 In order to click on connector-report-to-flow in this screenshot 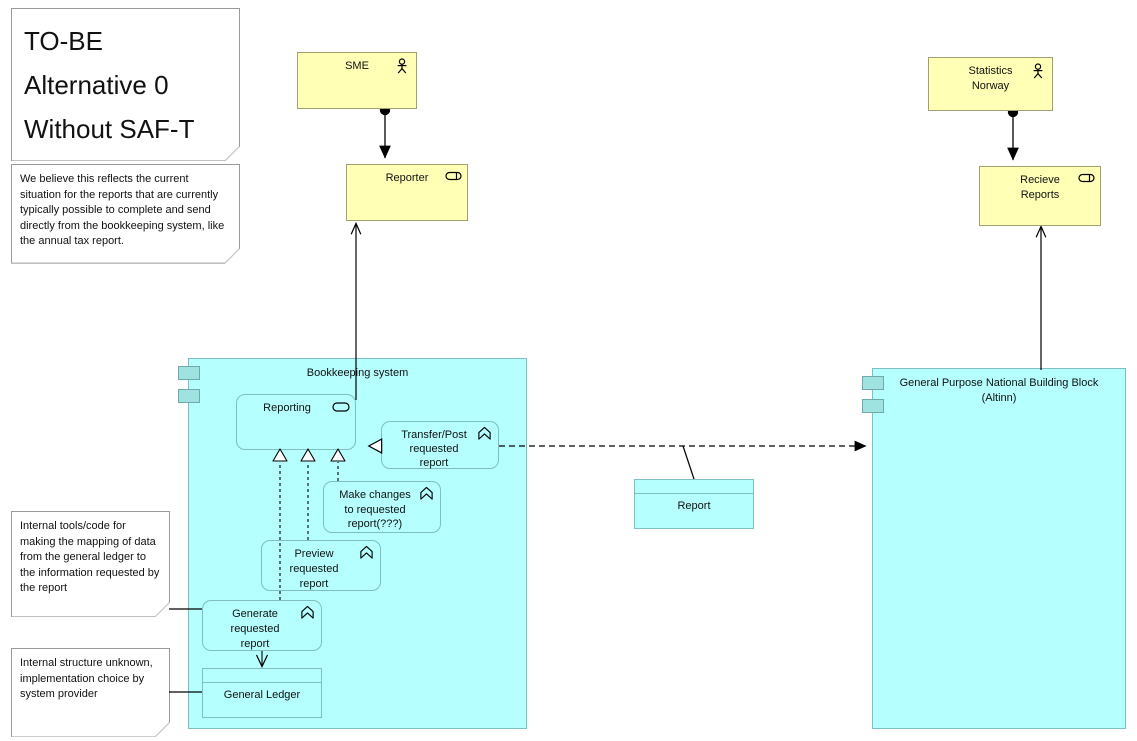, I will do `click(688, 462)`.